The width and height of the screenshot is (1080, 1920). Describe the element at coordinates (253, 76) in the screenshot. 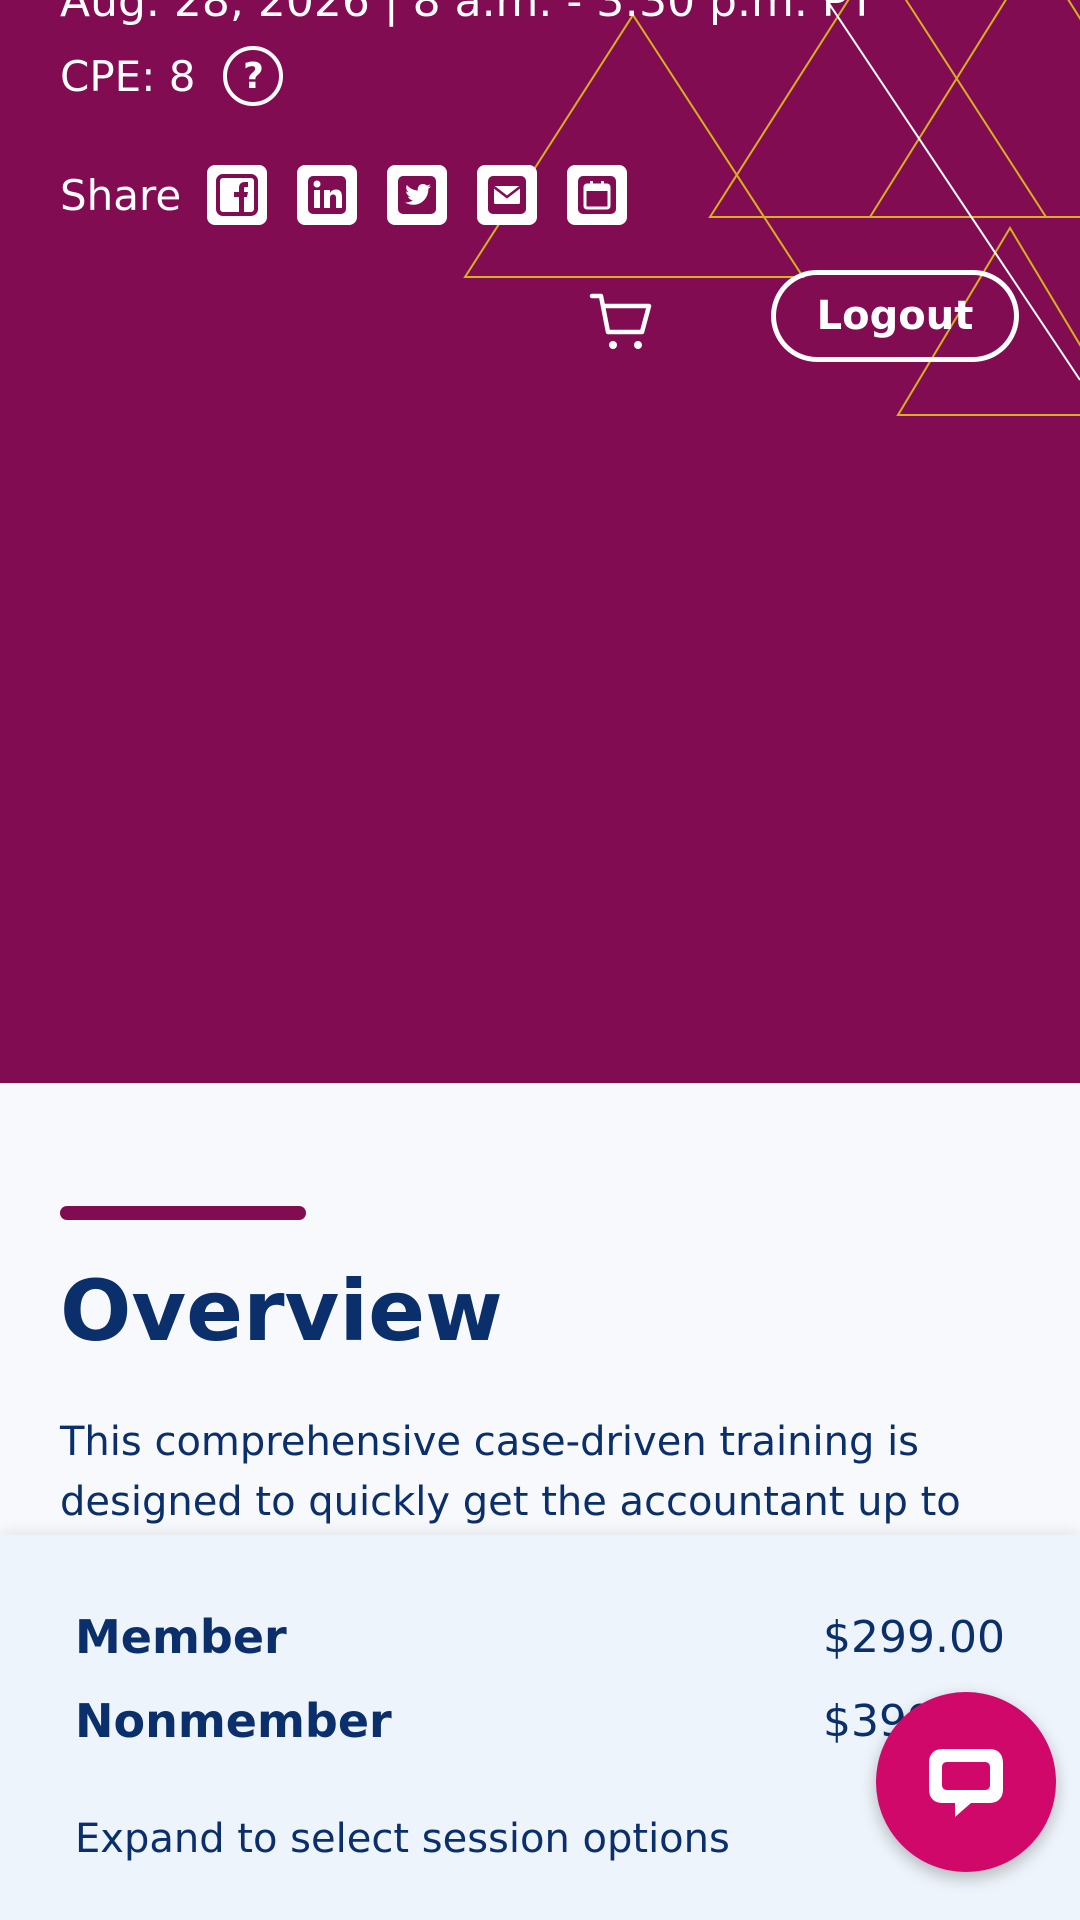

I see `question-circle-icon: ?` at that location.